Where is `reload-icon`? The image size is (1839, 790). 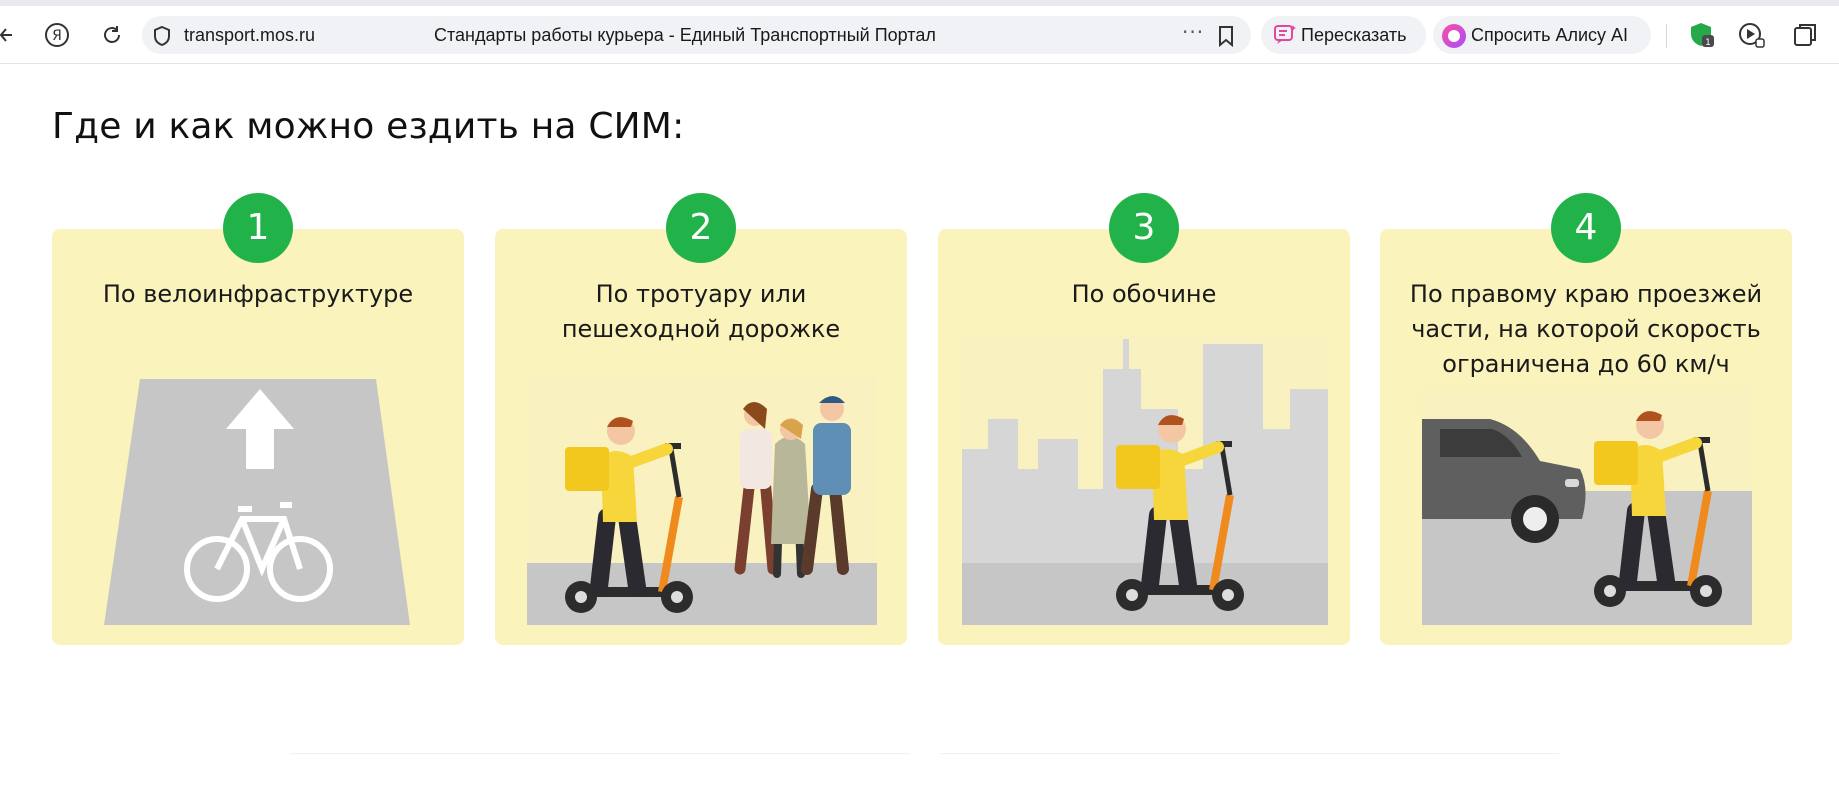 reload-icon is located at coordinates (112, 35).